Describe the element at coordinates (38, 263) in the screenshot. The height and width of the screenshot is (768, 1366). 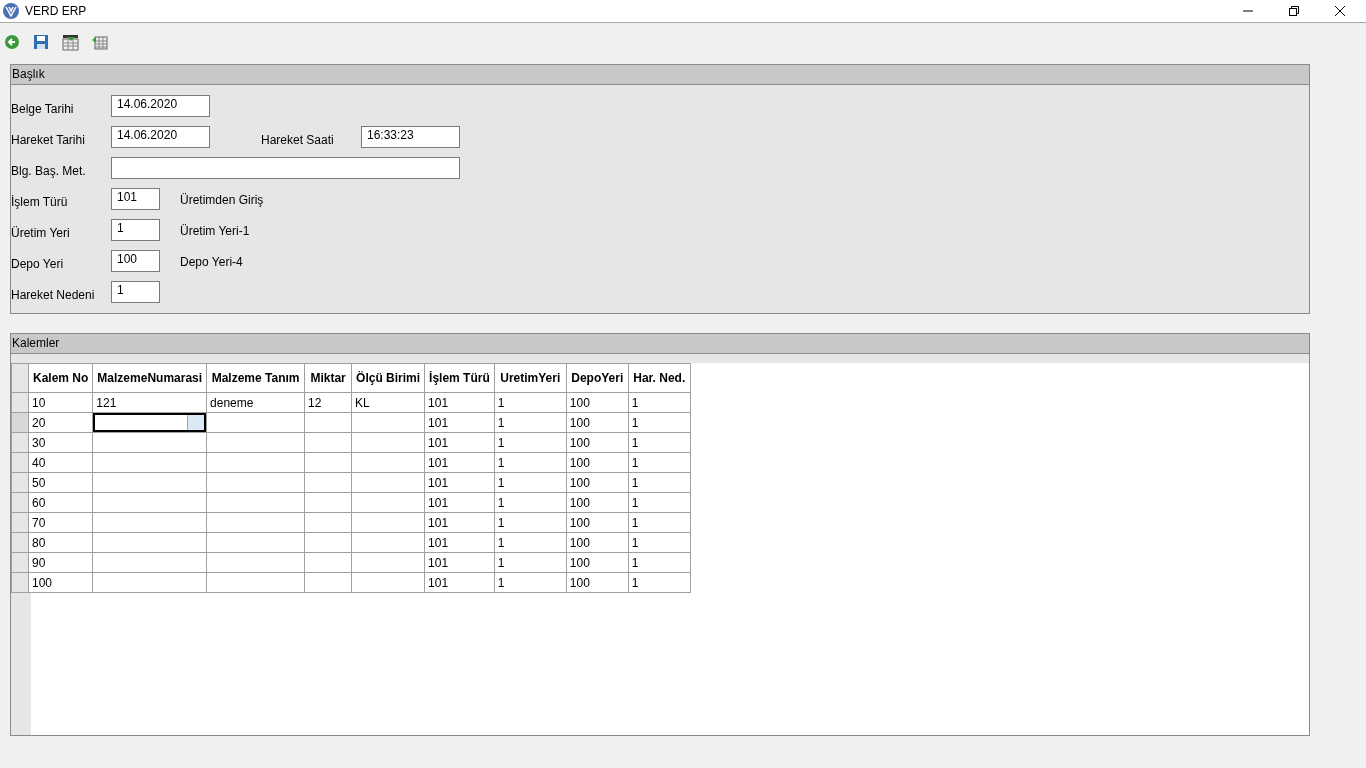
I see `field-label: Depo Yeri` at that location.